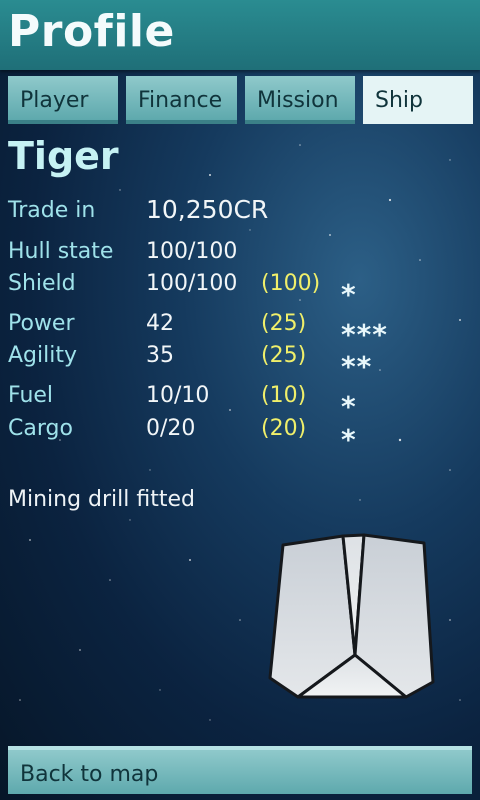 The width and height of the screenshot is (480, 800). What do you see at coordinates (160, 355) in the screenshot?
I see `agility-value: 35` at bounding box center [160, 355].